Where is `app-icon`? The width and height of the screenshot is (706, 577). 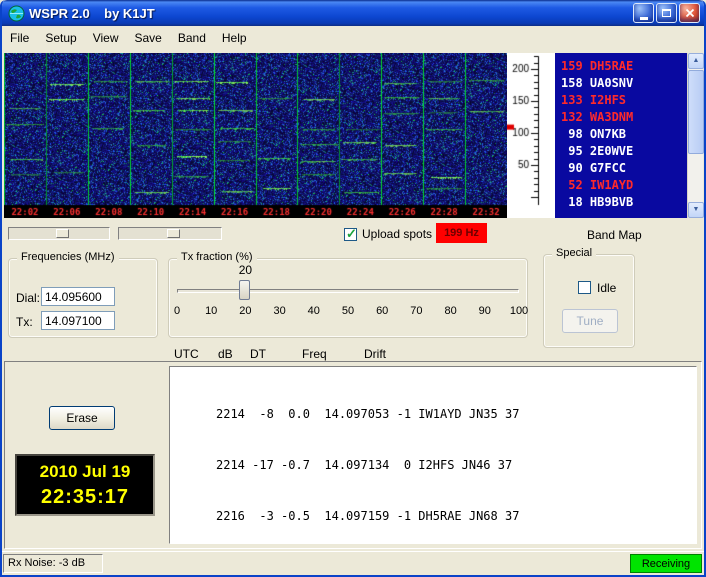 app-icon is located at coordinates (16, 13).